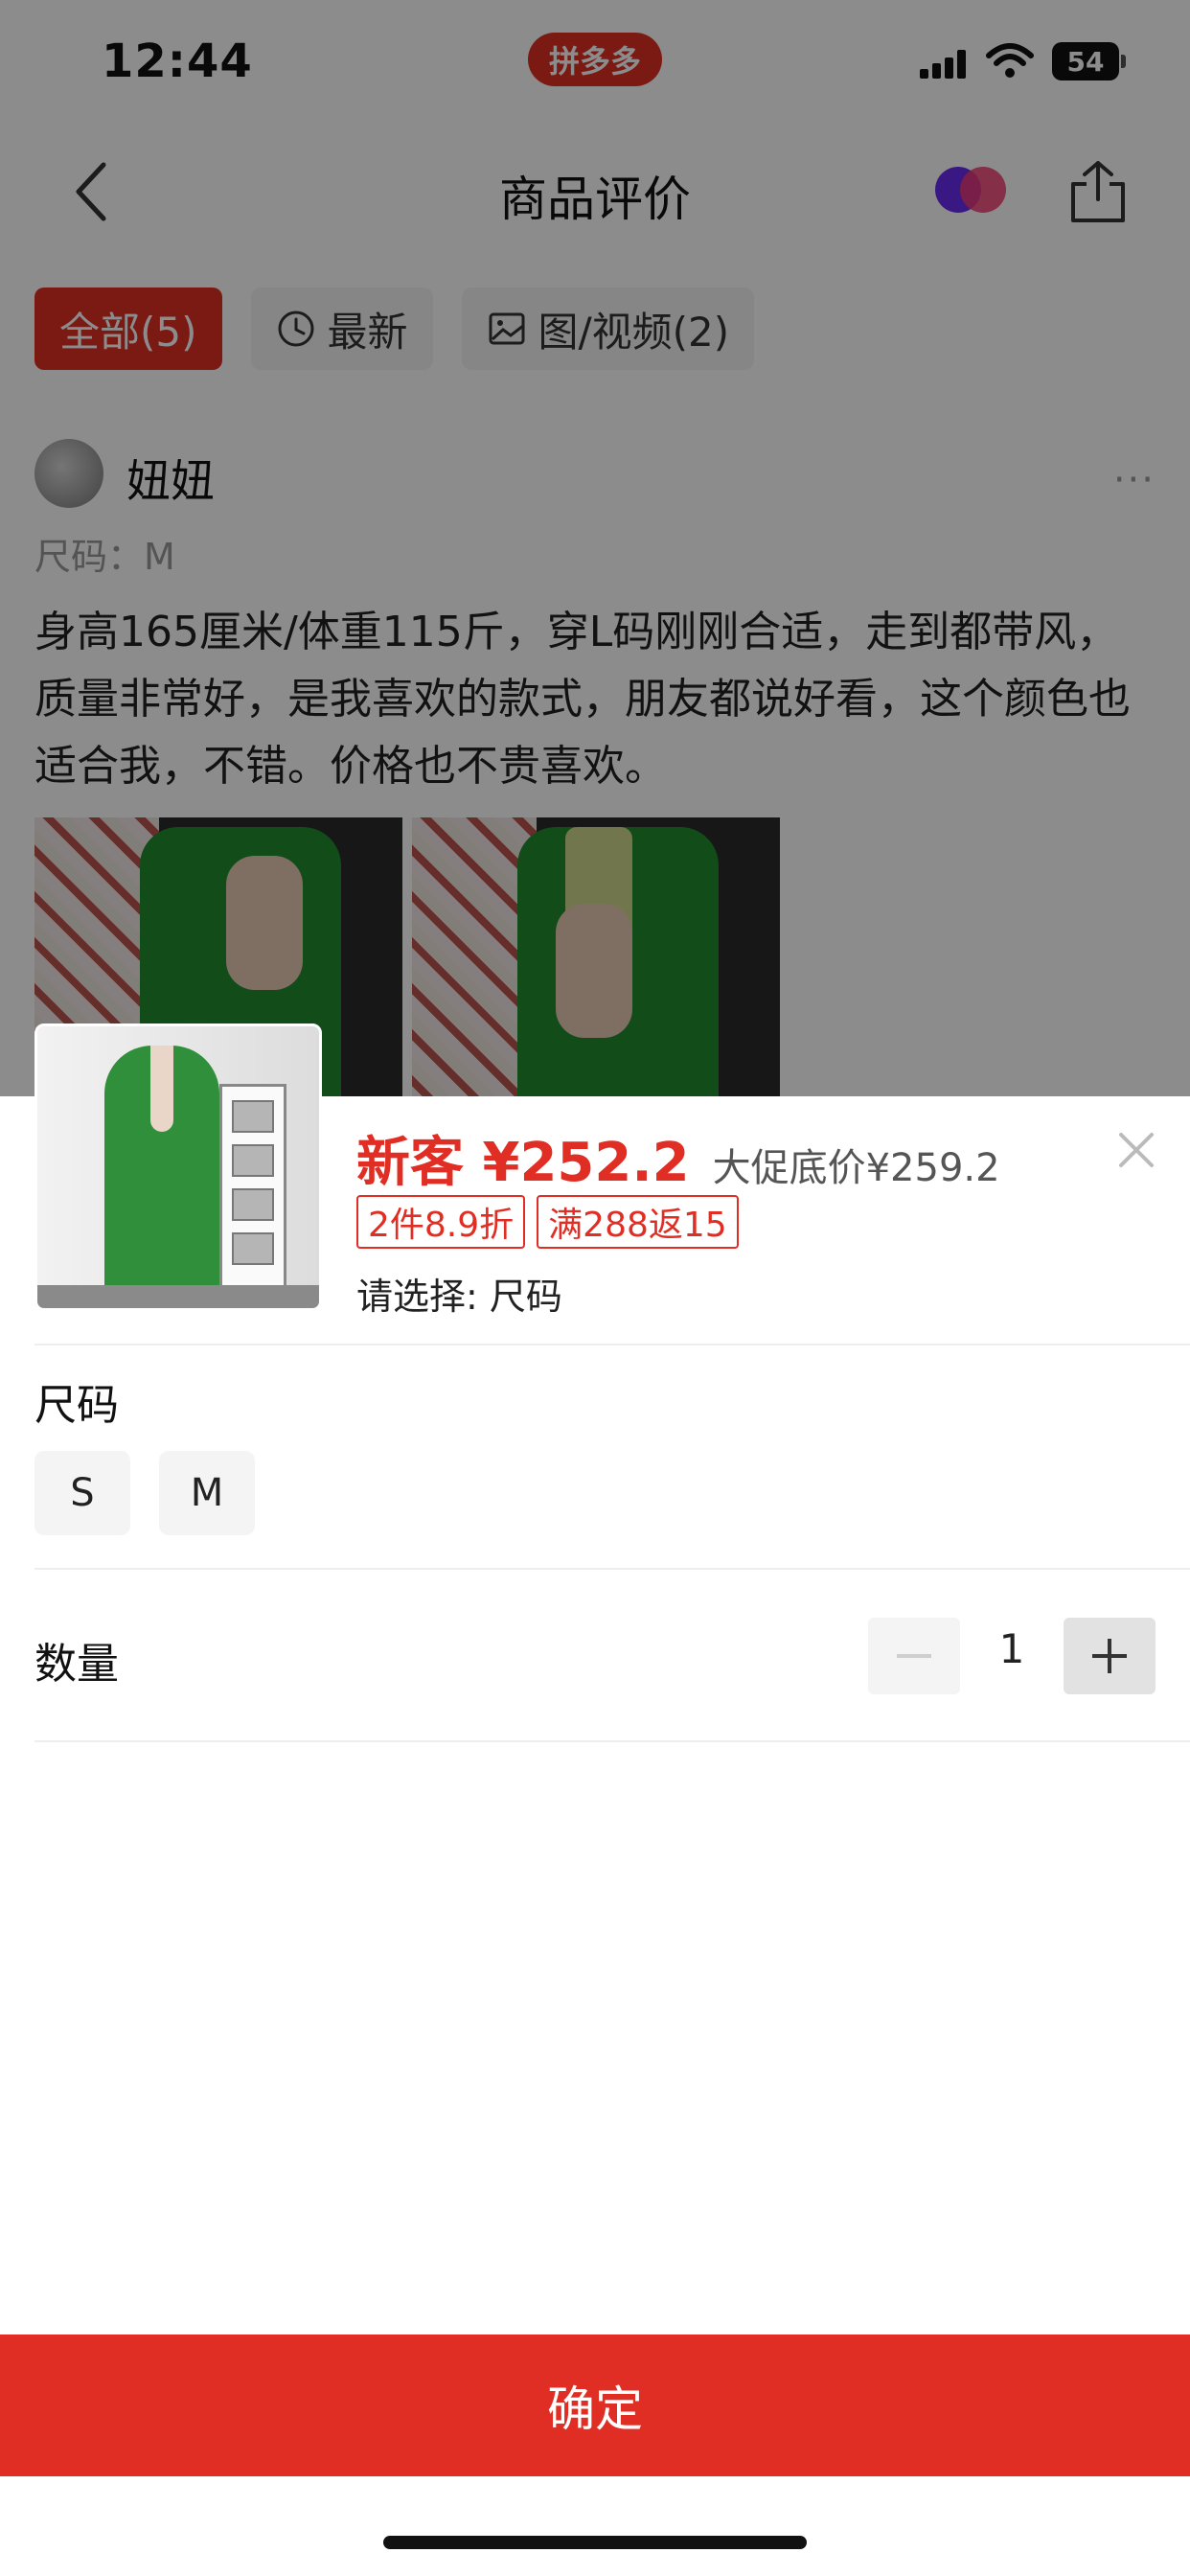  I want to click on promo-tags: 2件8.9折 满288返15, so click(547, 1222).